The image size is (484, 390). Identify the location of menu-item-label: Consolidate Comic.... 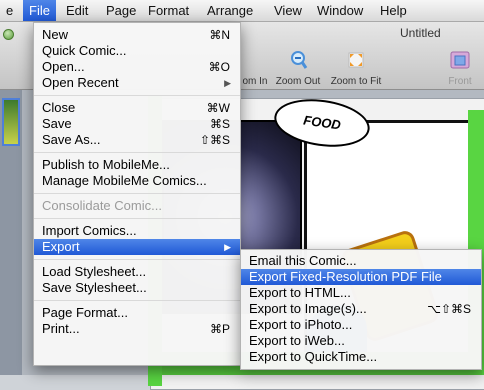
(102, 205).